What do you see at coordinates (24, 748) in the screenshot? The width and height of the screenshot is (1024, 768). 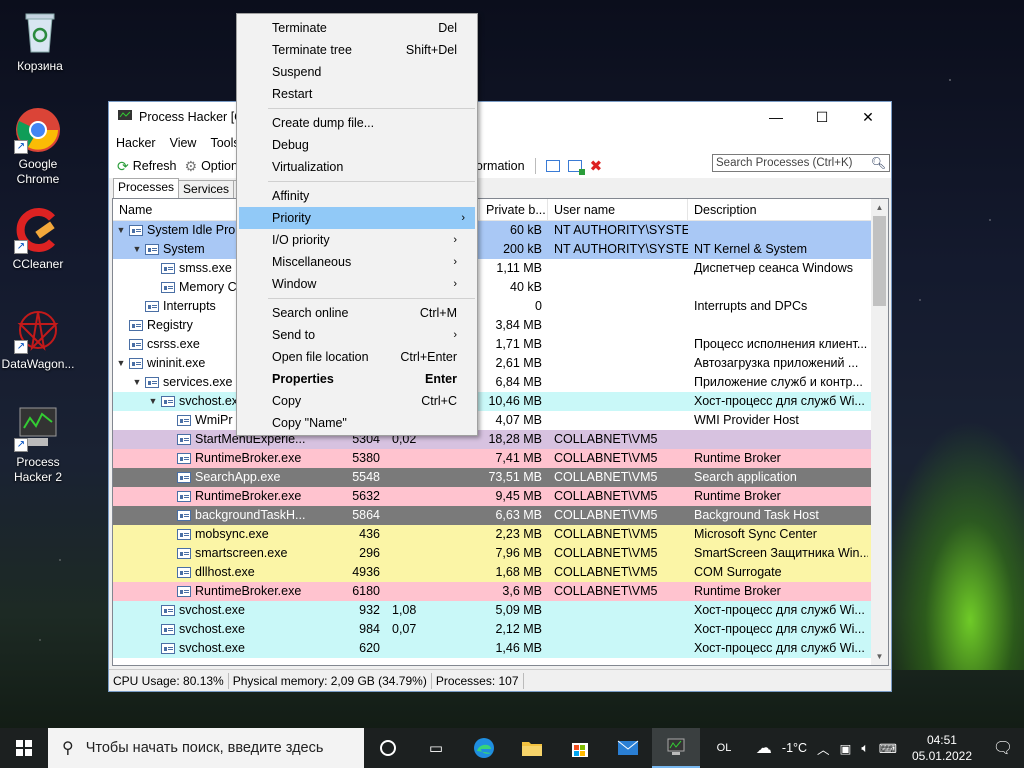 I see `start-button` at bounding box center [24, 748].